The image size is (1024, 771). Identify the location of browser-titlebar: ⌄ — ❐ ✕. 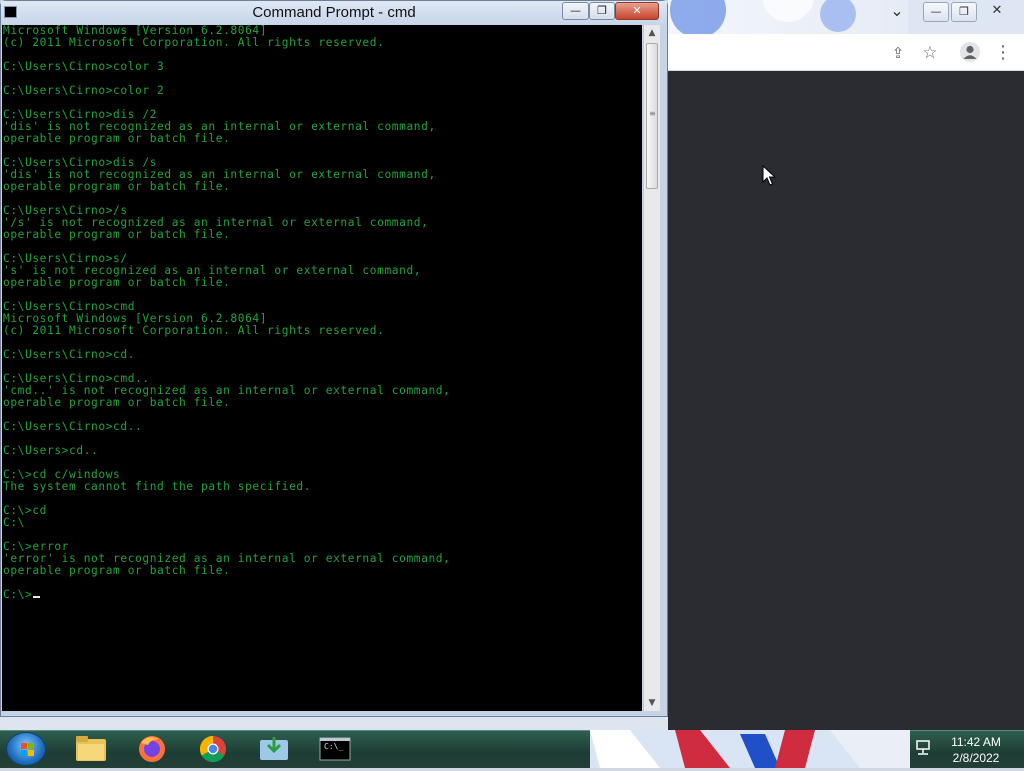
(846, 19).